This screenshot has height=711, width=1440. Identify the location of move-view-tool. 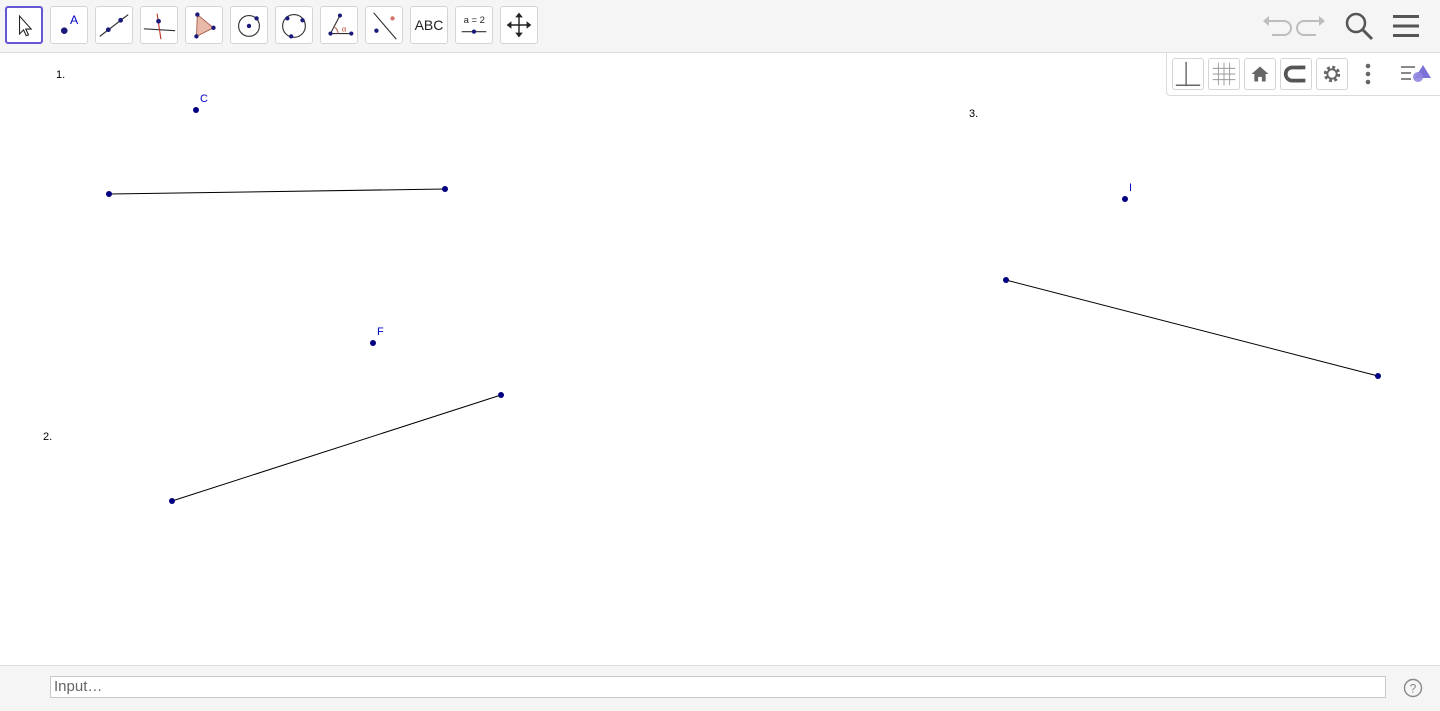
(519, 25).